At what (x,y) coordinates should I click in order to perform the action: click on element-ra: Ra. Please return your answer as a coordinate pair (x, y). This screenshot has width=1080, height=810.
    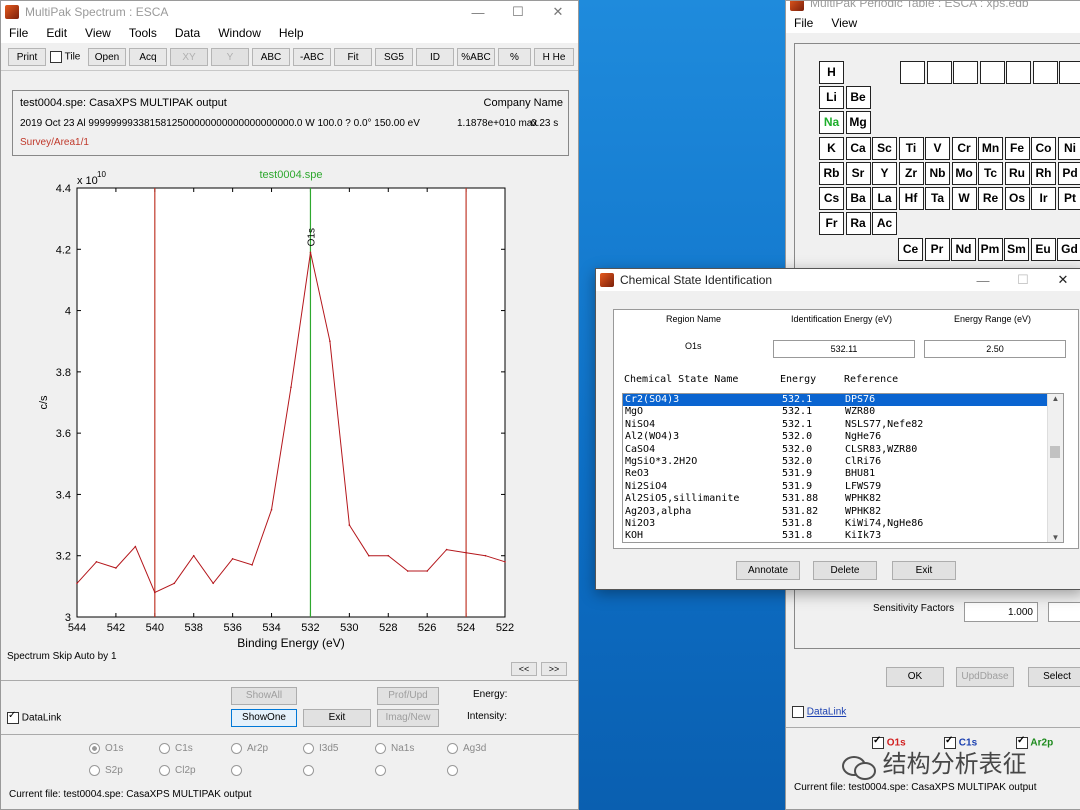
    Looking at the image, I should click on (858, 223).